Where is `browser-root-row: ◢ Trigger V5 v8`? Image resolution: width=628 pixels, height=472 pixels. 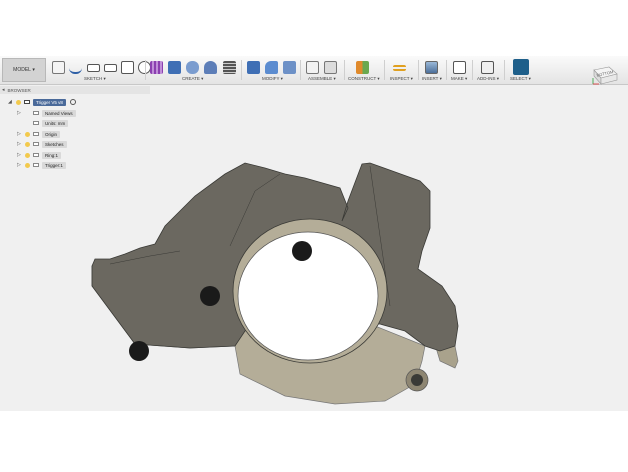 browser-root-row: ◢ Trigger V5 v8 is located at coordinates (42, 102).